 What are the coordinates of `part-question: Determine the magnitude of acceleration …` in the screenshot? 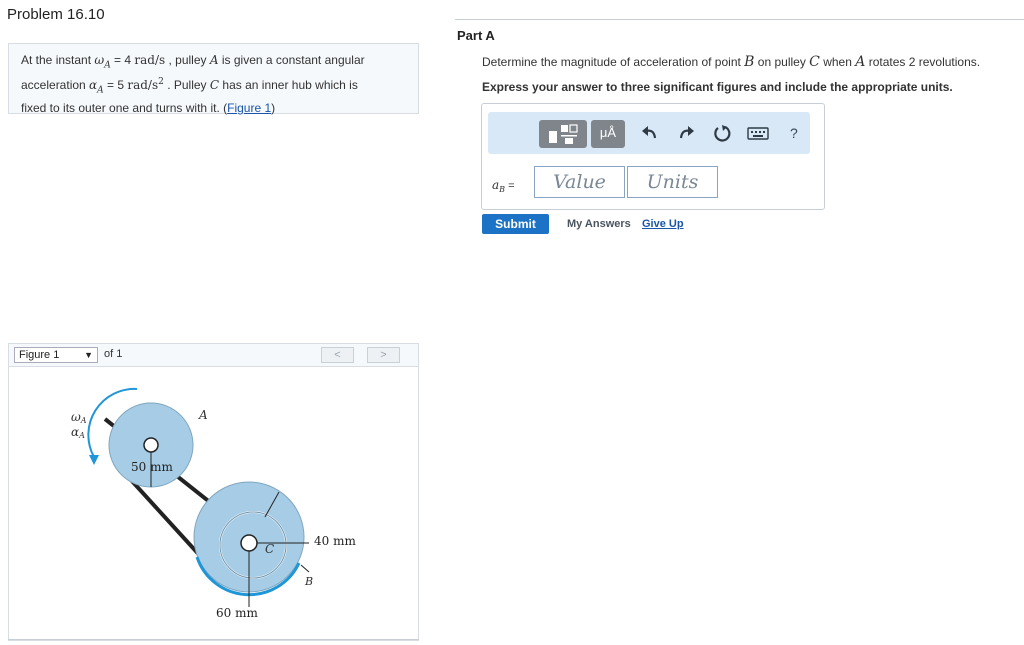 It's located at (731, 62).